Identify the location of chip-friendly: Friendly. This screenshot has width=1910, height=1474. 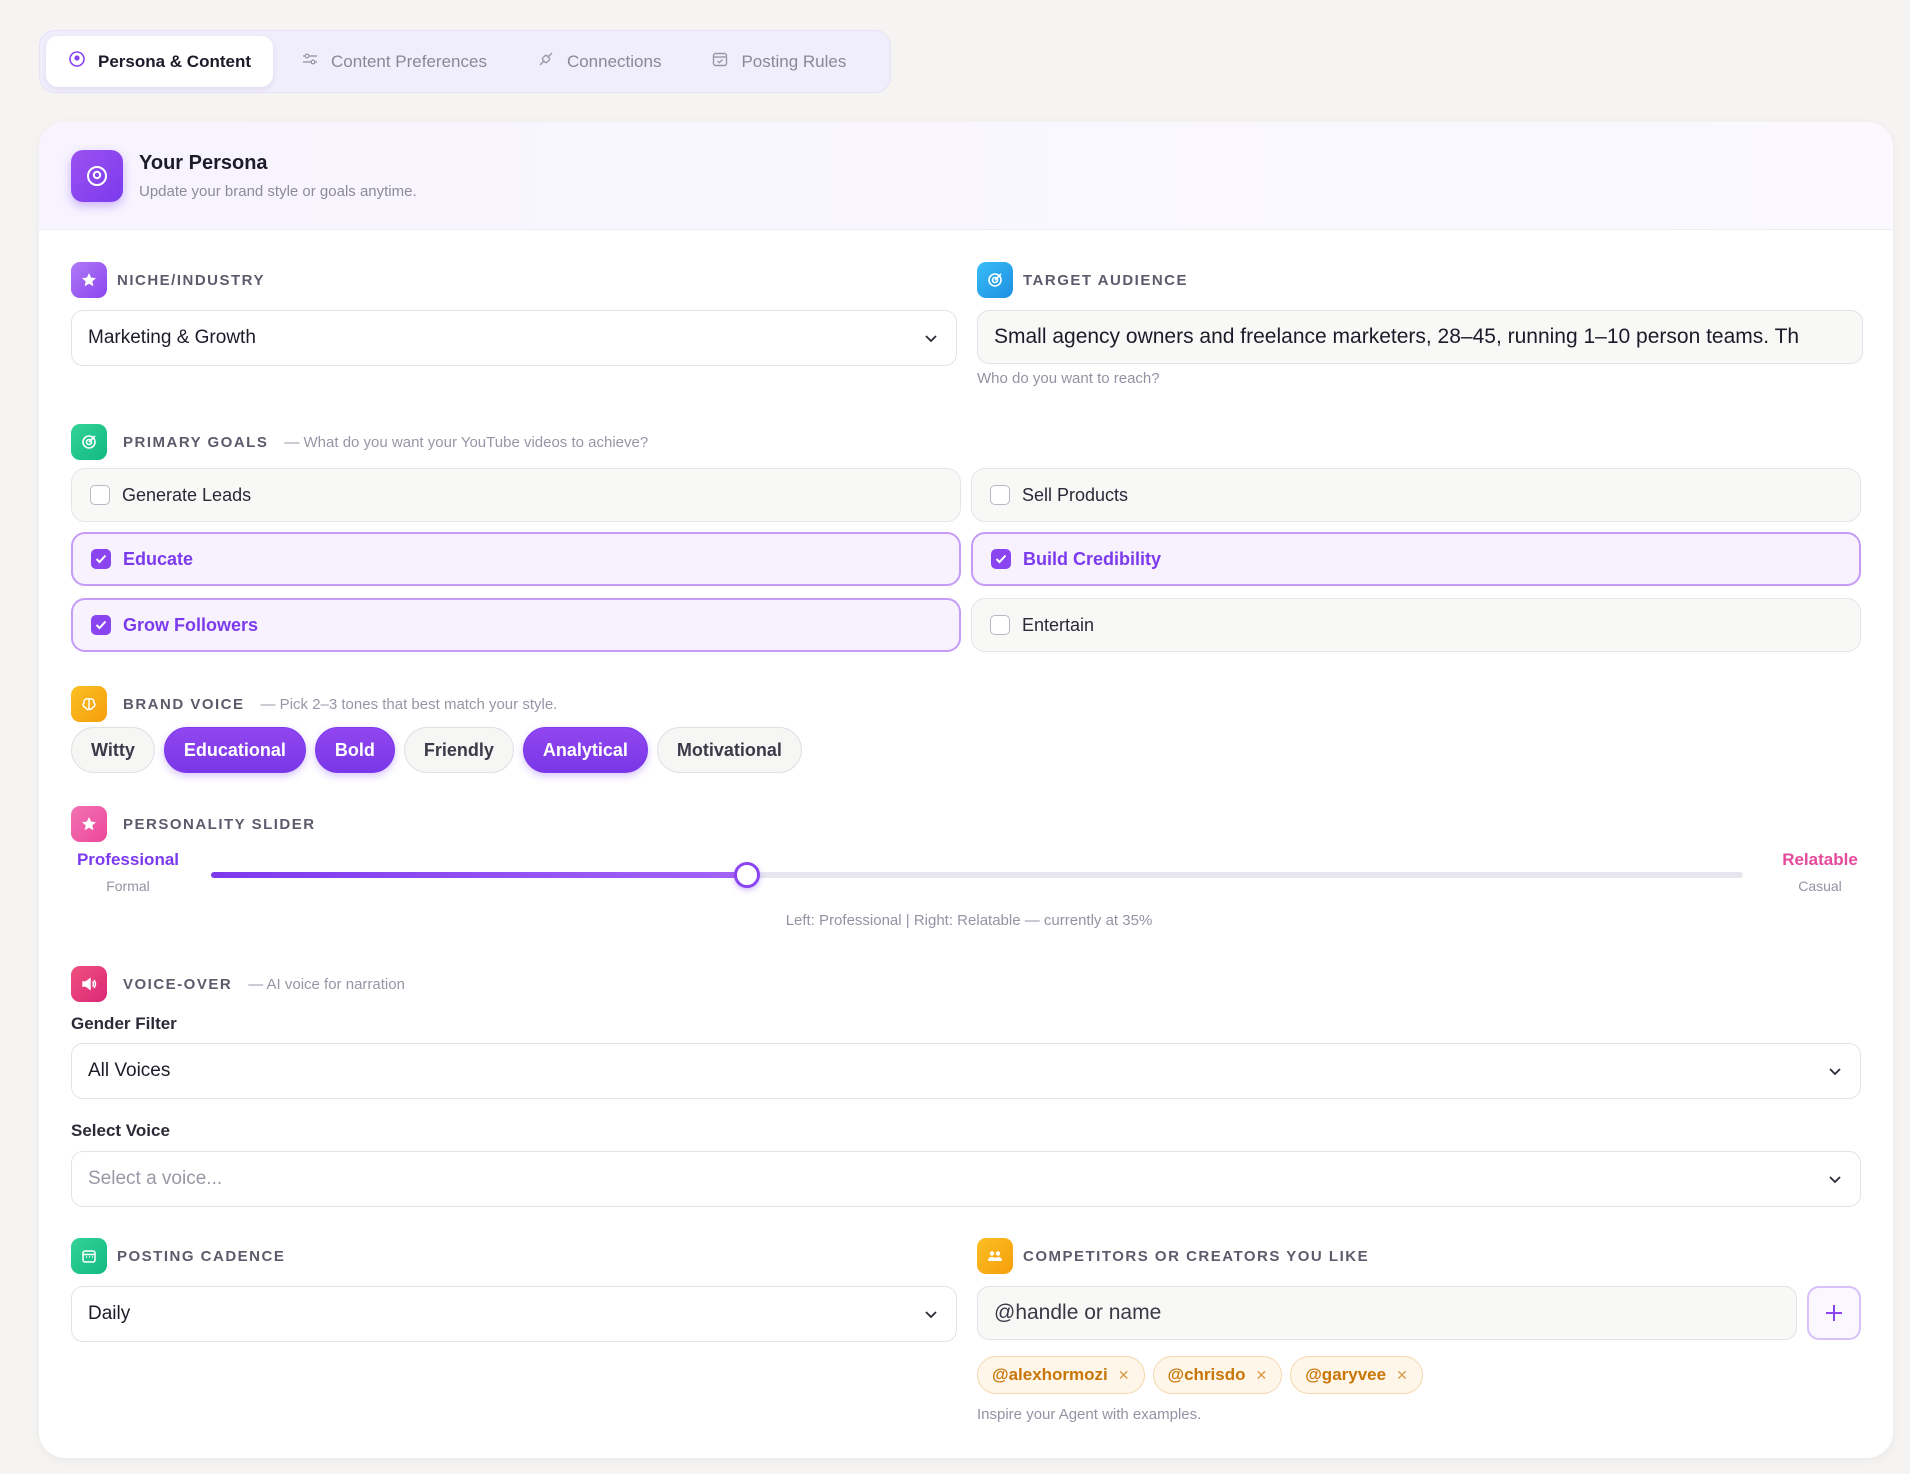
(458, 750).